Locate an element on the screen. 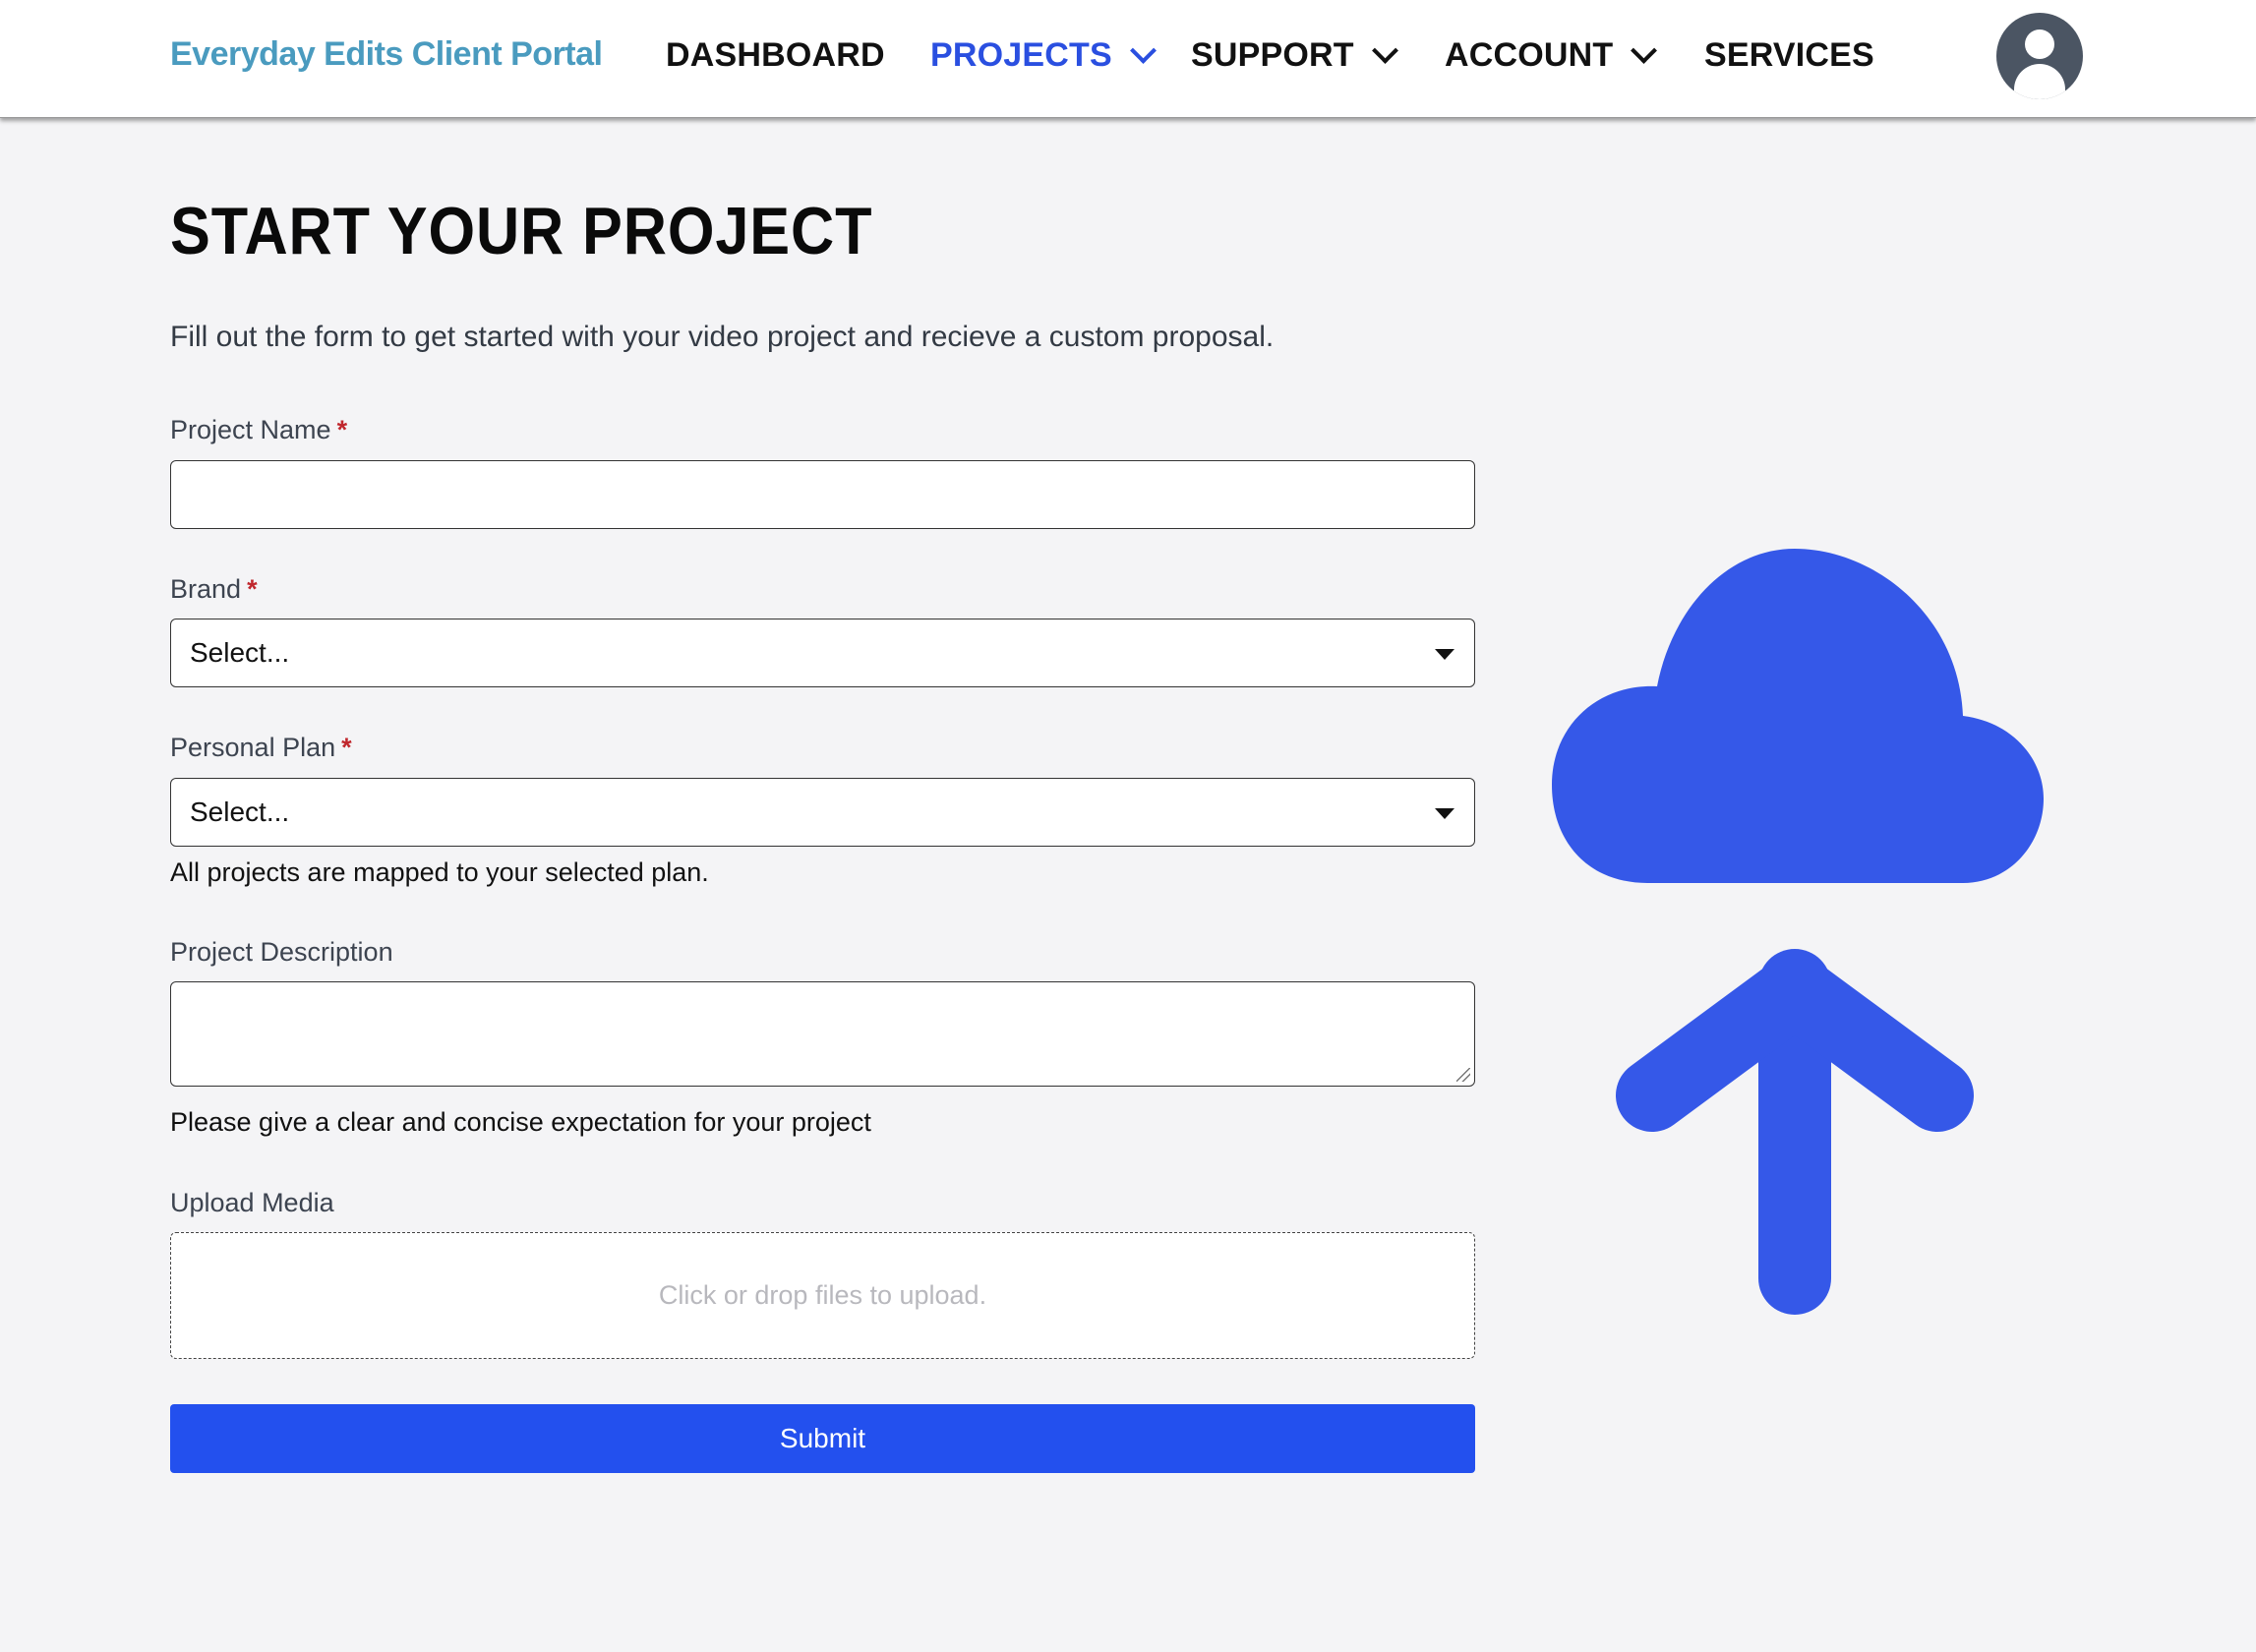  avatar-body is located at coordinates (2040, 81).